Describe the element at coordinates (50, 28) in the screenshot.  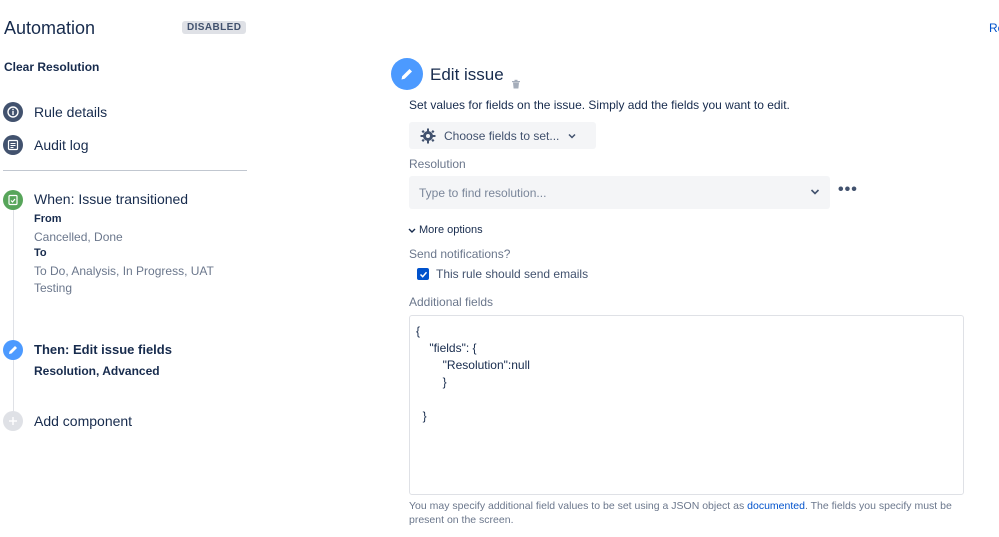
I see `page-title: Automation` at that location.